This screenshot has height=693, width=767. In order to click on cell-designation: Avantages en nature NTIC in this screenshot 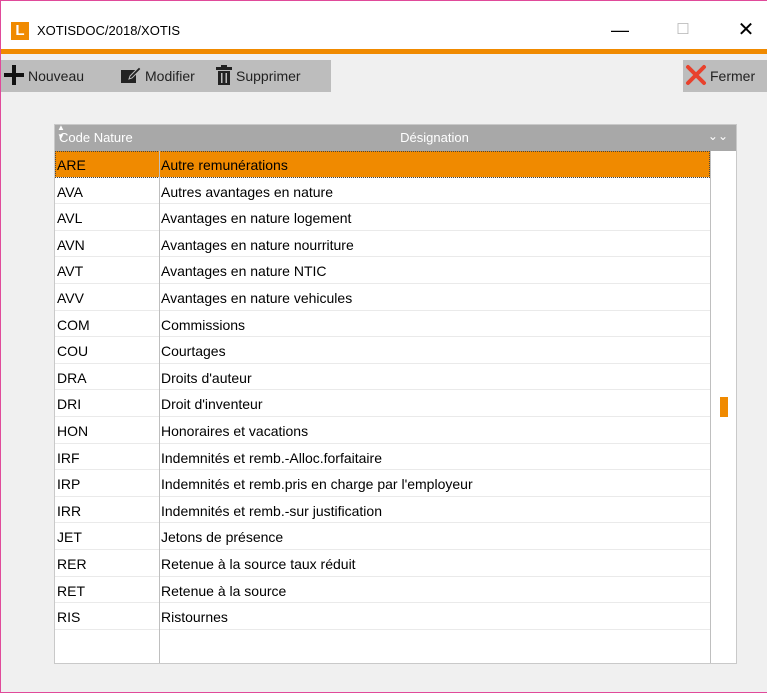, I will do `click(244, 271)`.